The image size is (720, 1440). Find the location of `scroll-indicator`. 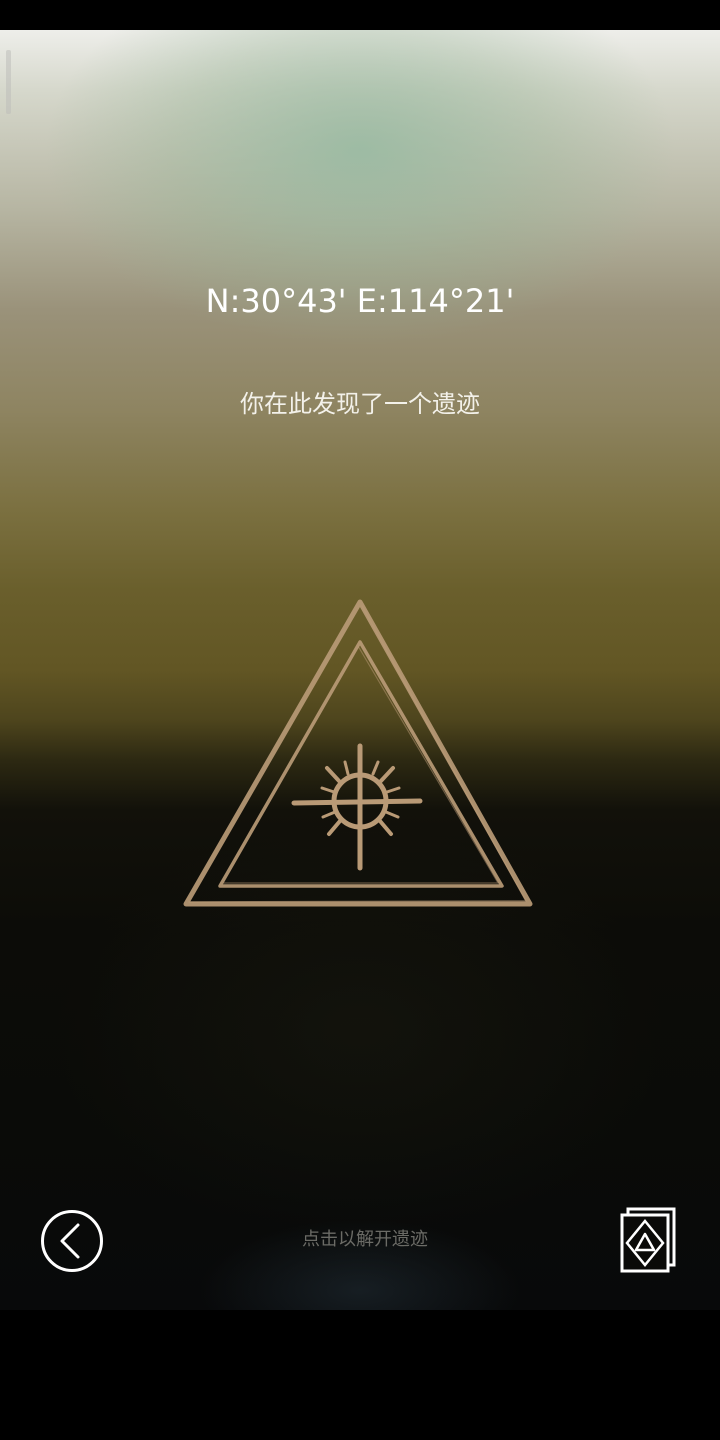

scroll-indicator is located at coordinates (8, 82).